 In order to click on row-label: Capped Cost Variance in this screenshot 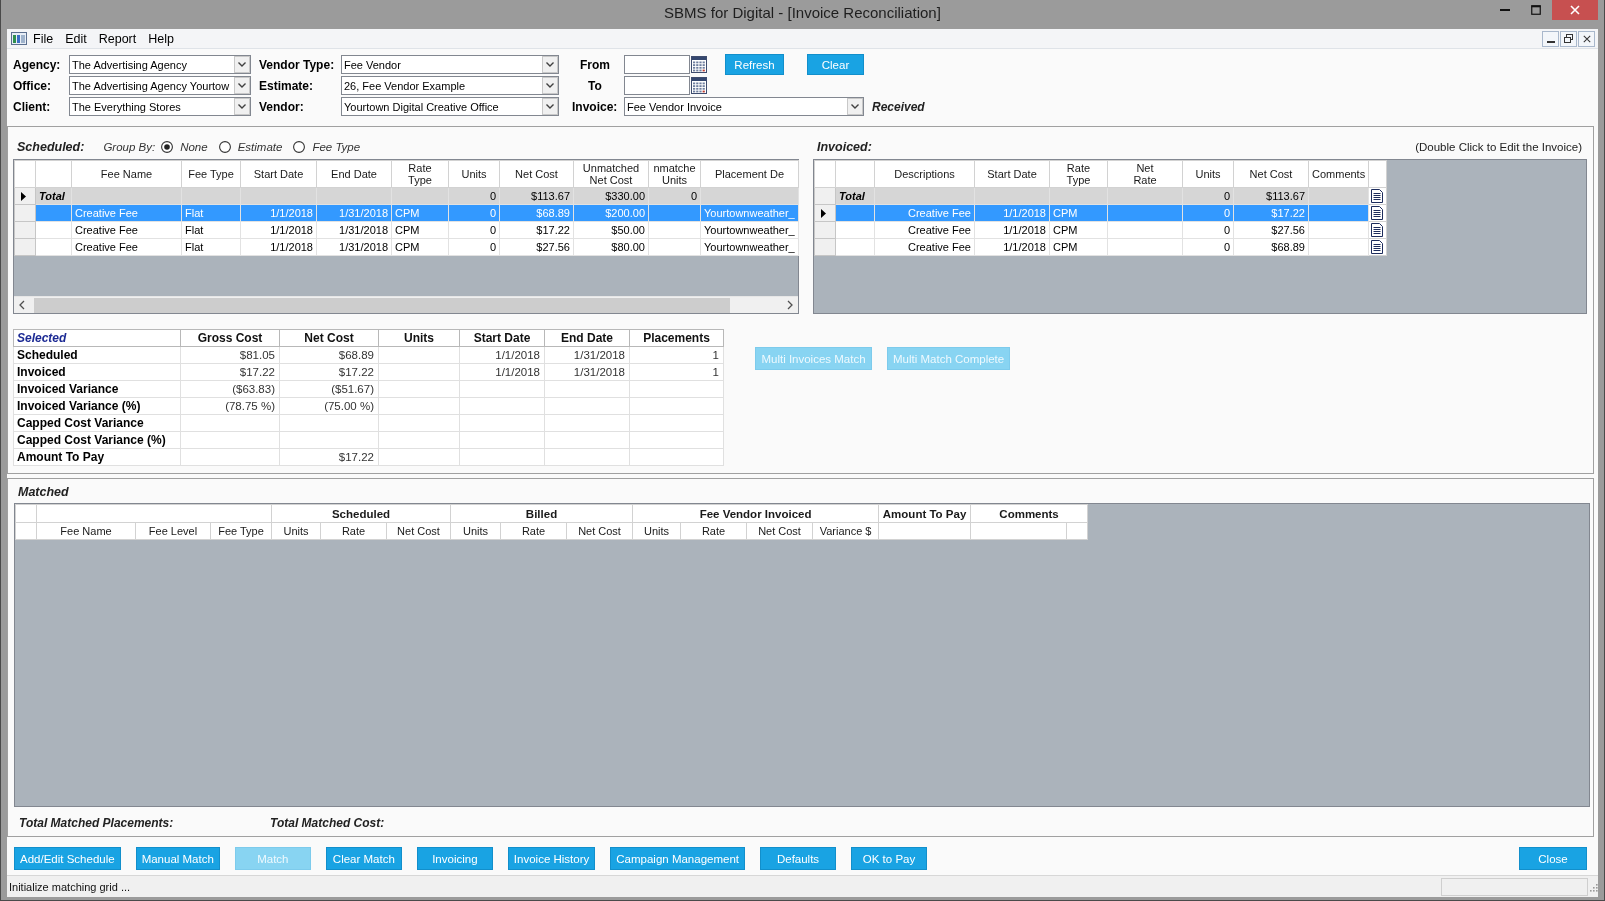, I will do `click(97, 423)`.